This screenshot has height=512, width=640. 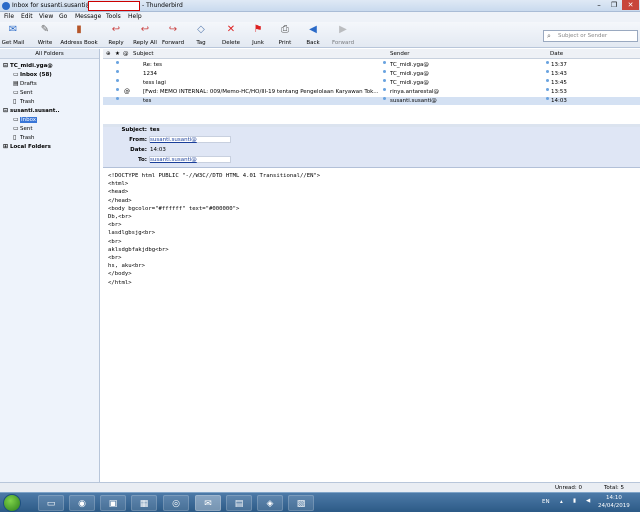 What do you see at coordinates (13, 29) in the screenshot?
I see `get-mail-icon: ✉` at bounding box center [13, 29].